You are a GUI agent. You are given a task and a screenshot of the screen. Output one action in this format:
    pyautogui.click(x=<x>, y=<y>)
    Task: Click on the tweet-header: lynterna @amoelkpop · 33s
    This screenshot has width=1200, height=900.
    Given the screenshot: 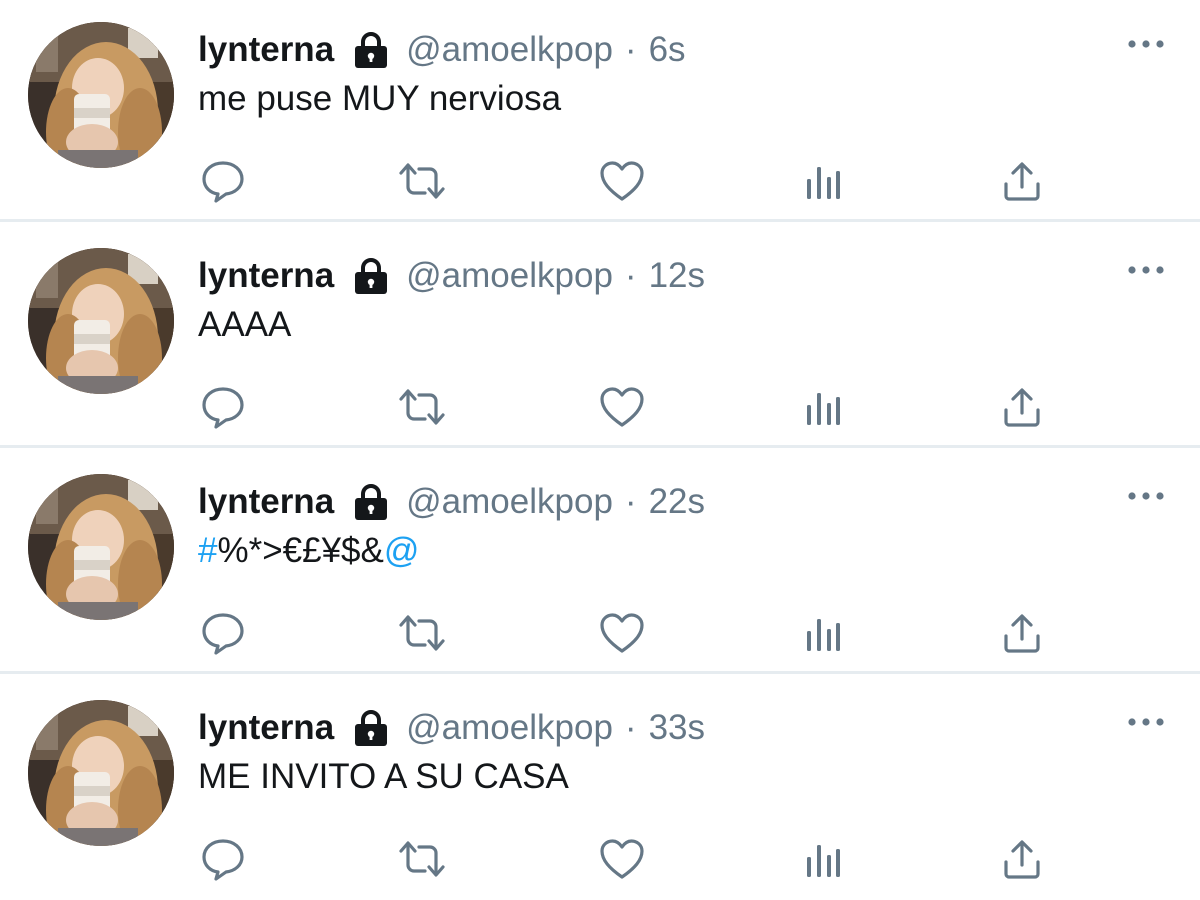 What is the action you would take?
    pyautogui.click(x=451, y=728)
    